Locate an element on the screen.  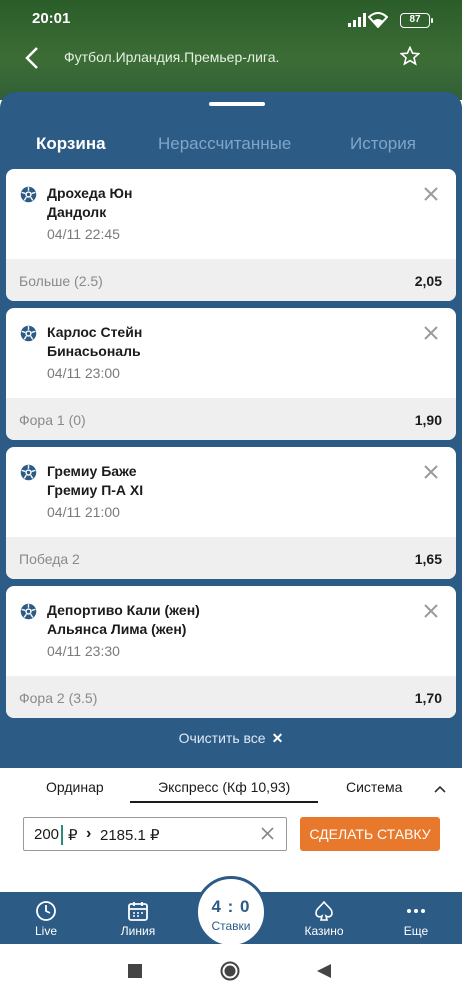
app-bar: Футбол.Ирландия.Премьер-лига. is located at coordinates (231, 58).